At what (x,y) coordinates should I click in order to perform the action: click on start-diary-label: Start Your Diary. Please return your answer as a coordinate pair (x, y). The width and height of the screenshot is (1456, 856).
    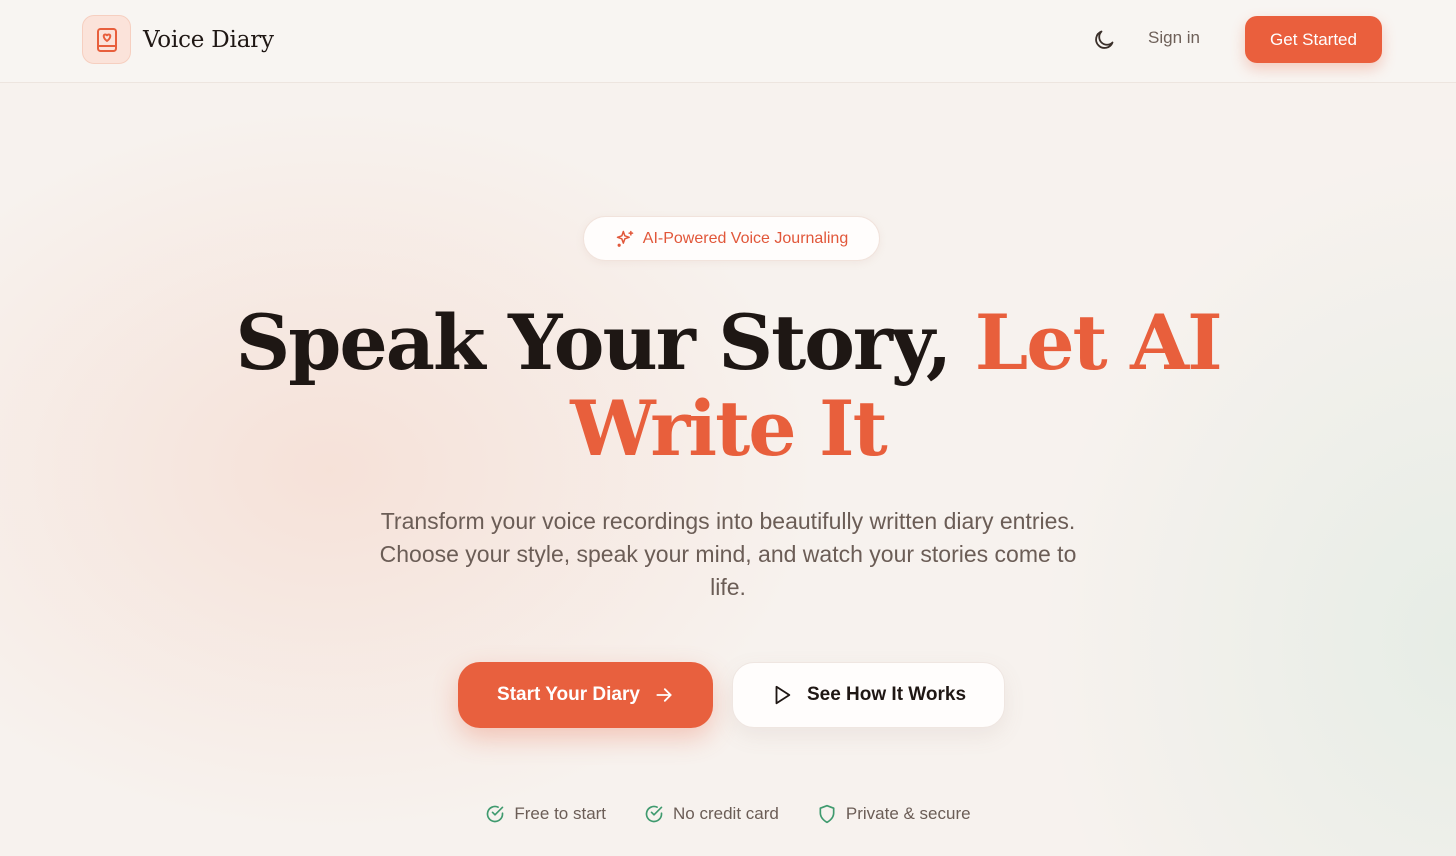
    Looking at the image, I should click on (568, 694).